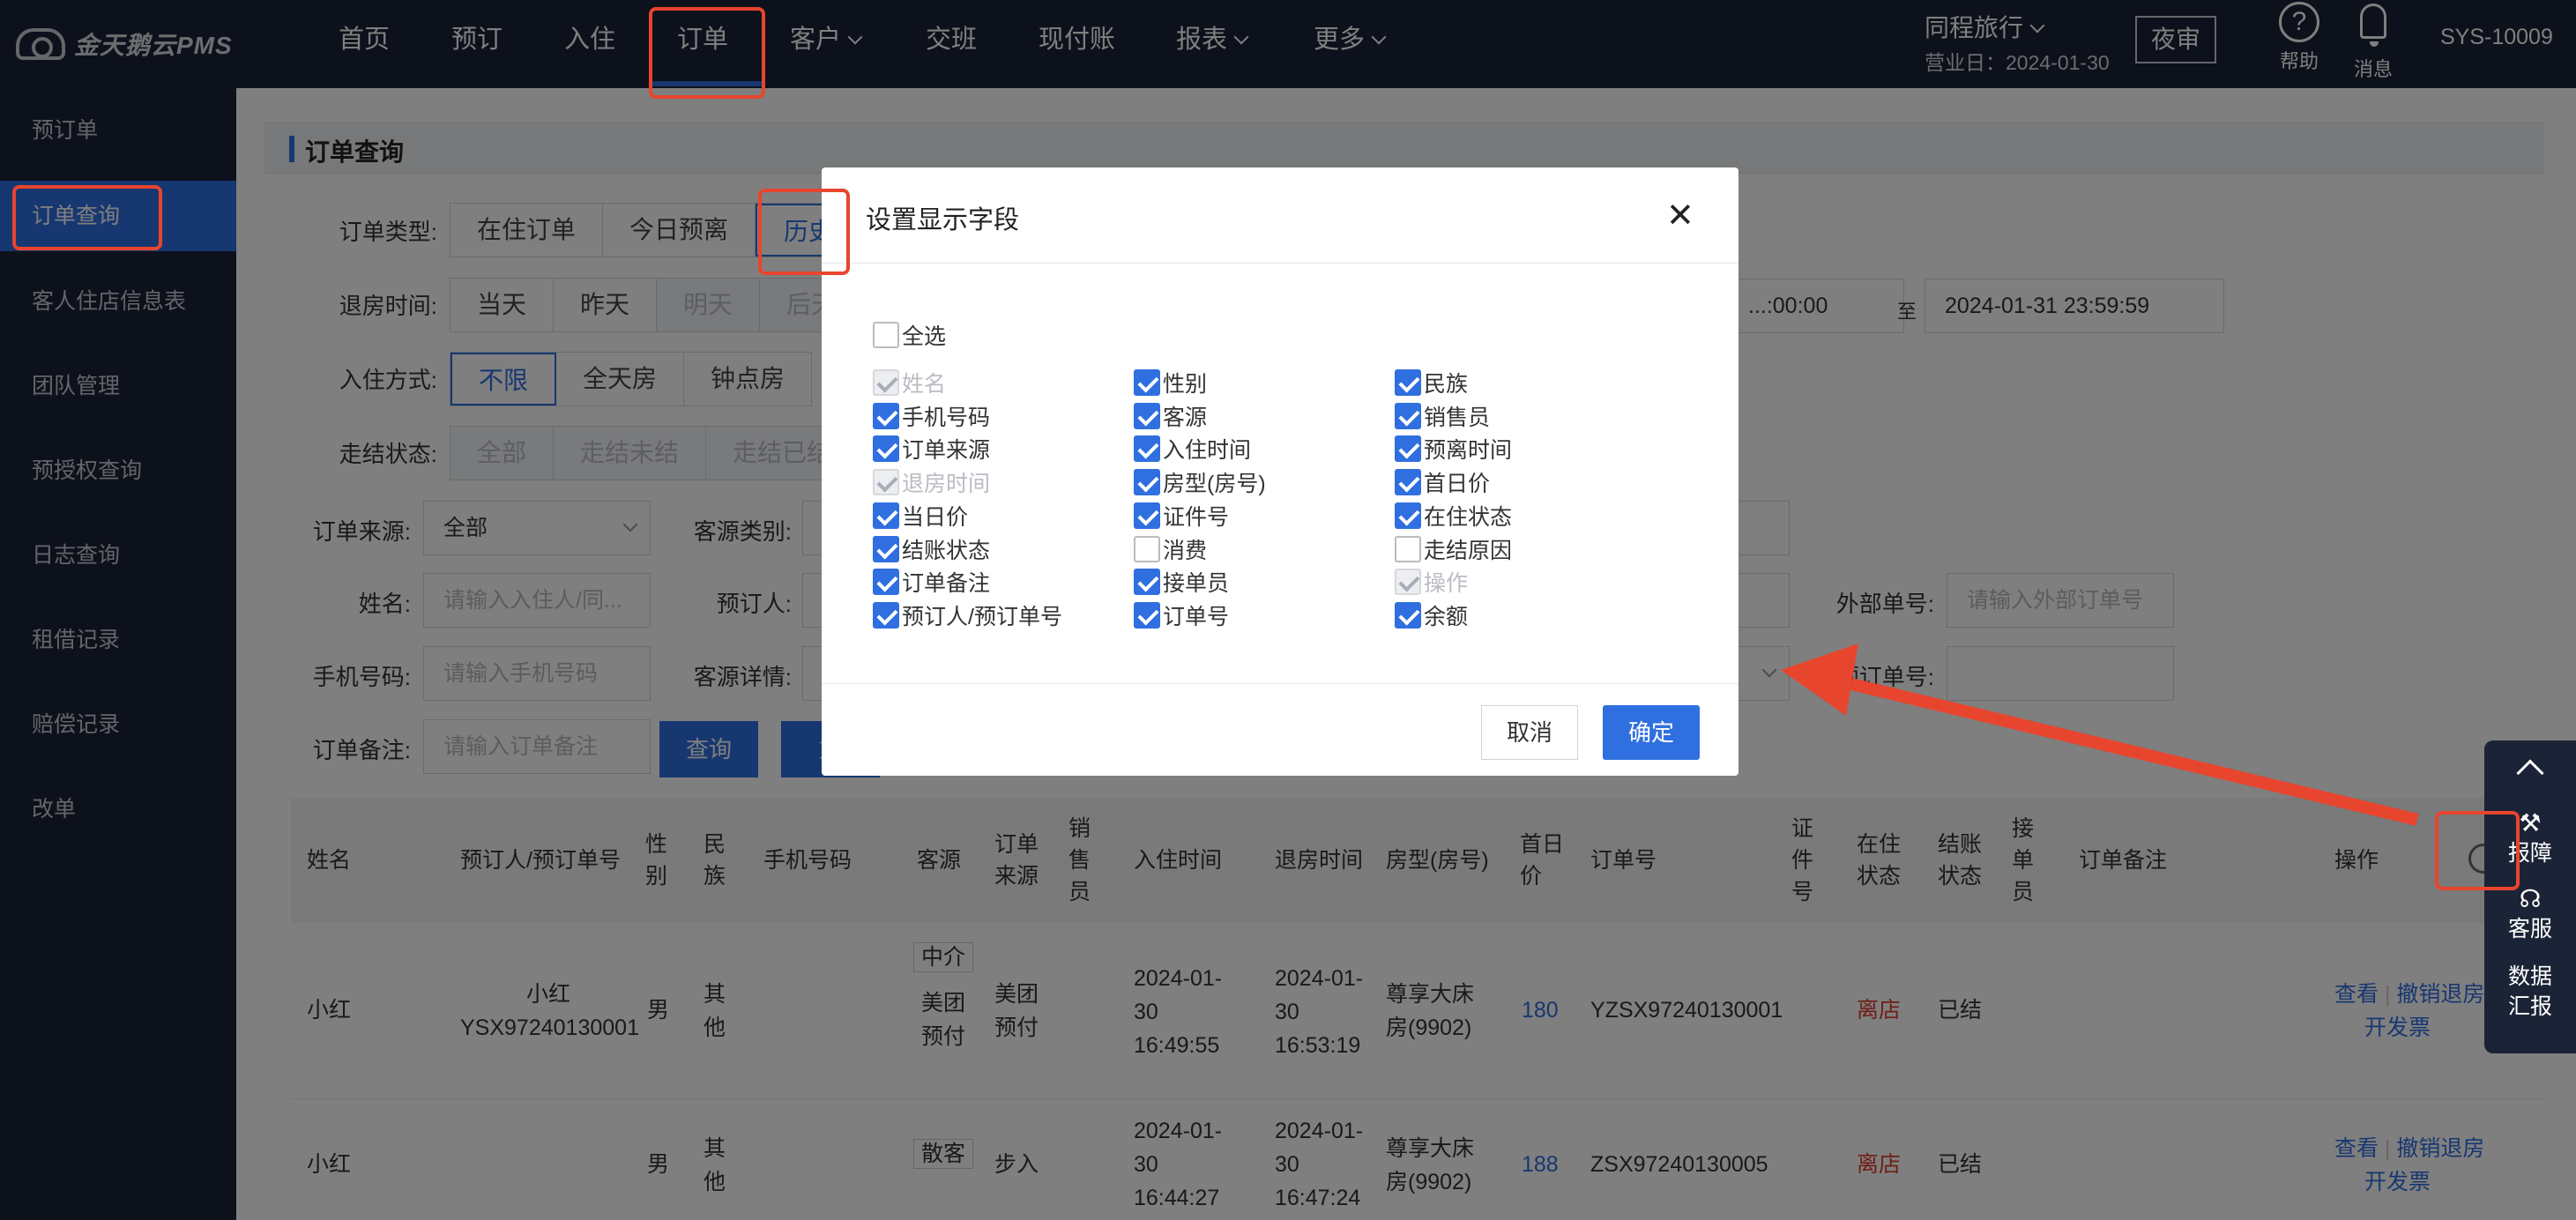  What do you see at coordinates (1820, 680) in the screenshot?
I see `annotation-arrow-head` at bounding box center [1820, 680].